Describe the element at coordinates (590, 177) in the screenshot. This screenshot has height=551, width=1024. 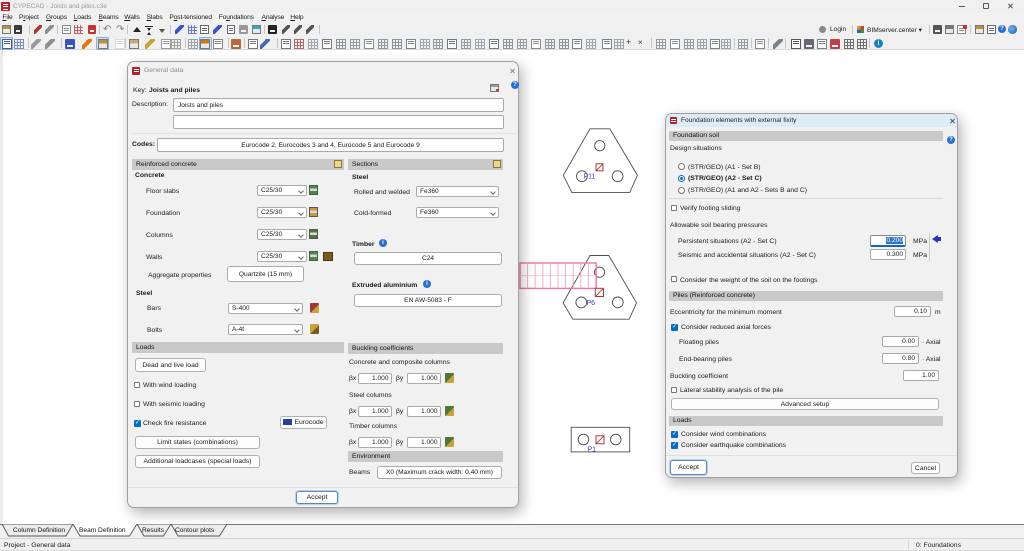
I see `svg-text: P11` at that location.